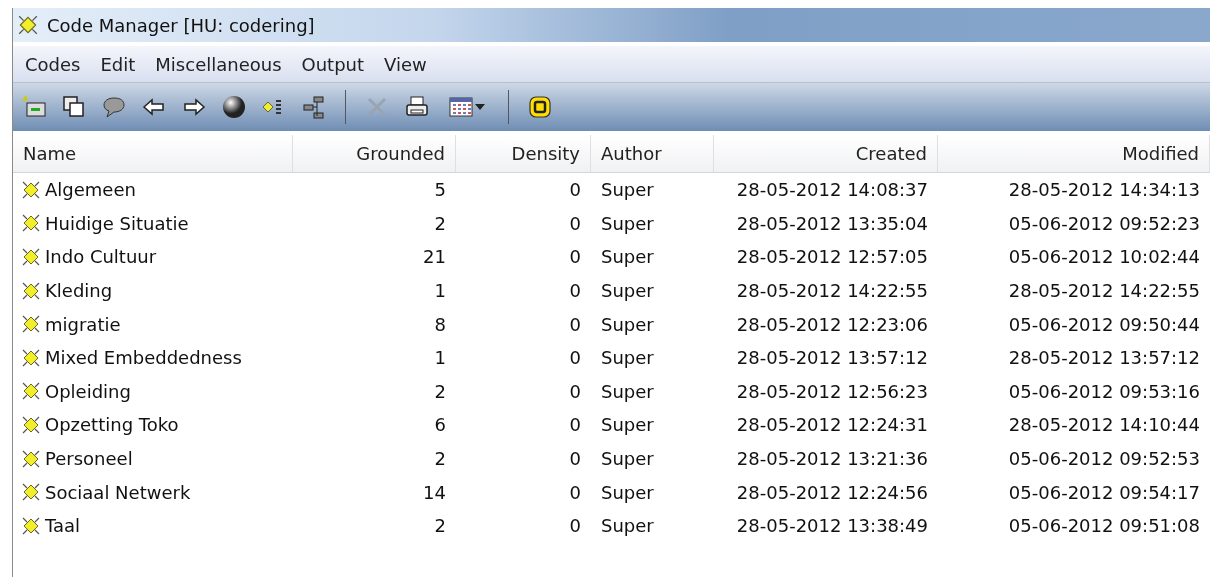 Image resolution: width=1218 pixels, height=577 pixels. What do you see at coordinates (832, 223) in the screenshot?
I see `table-cell: 28-05-2012 13:35:04` at bounding box center [832, 223].